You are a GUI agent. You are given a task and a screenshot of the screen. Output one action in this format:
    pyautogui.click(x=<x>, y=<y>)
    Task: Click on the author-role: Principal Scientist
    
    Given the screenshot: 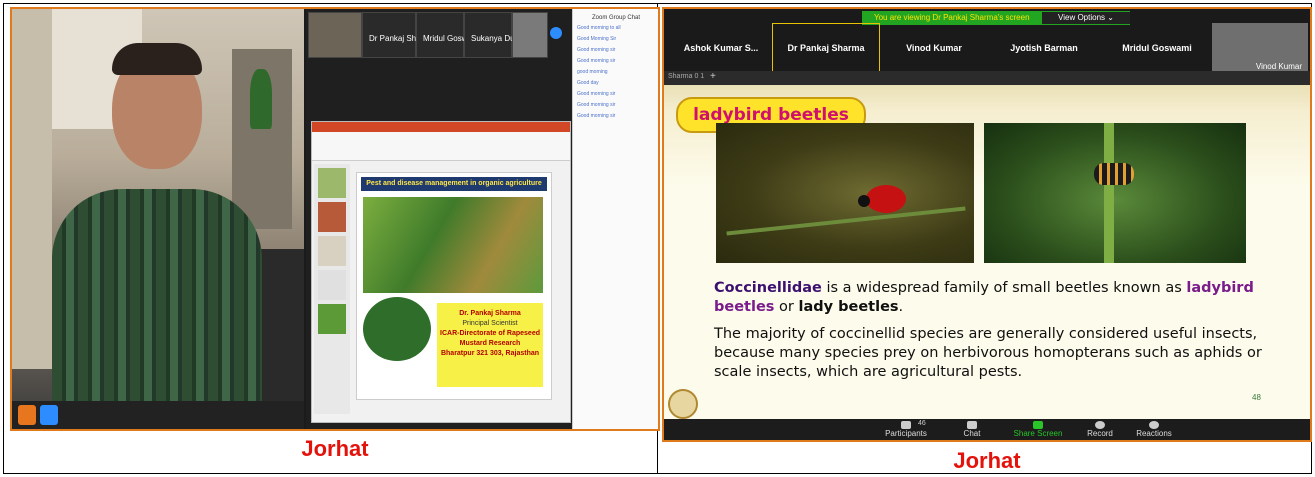 What is the action you would take?
    pyautogui.click(x=490, y=323)
    